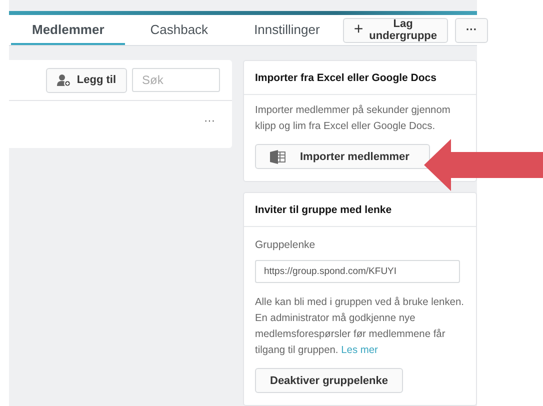 This screenshot has height=406, width=543. What do you see at coordinates (360, 327) in the screenshot?
I see `invite-description: Alle kan bli med i gruppen ved å bruke lenken. En administrator må godkjenne nye medlemsforespørsler før medlemmene får tilgang til gruppen. Les mer` at bounding box center [360, 327].